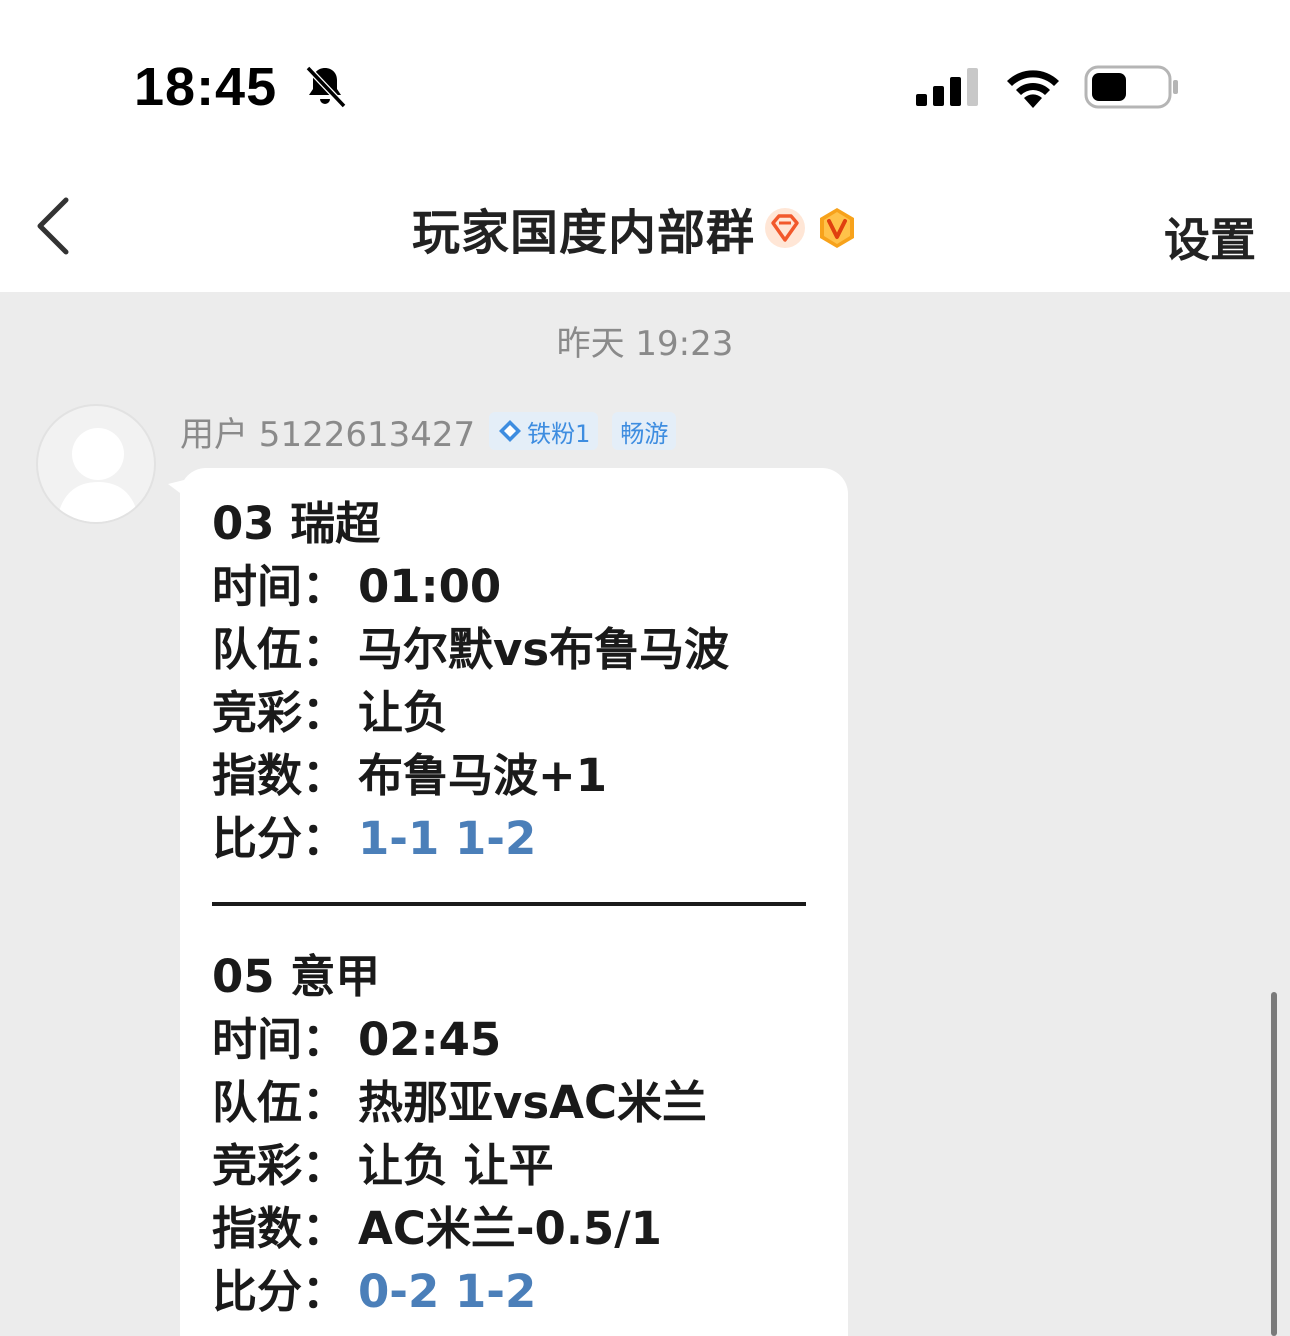 This screenshot has height=1336, width=1290. I want to click on fan-level-tag: 铁粉1, so click(544, 431).